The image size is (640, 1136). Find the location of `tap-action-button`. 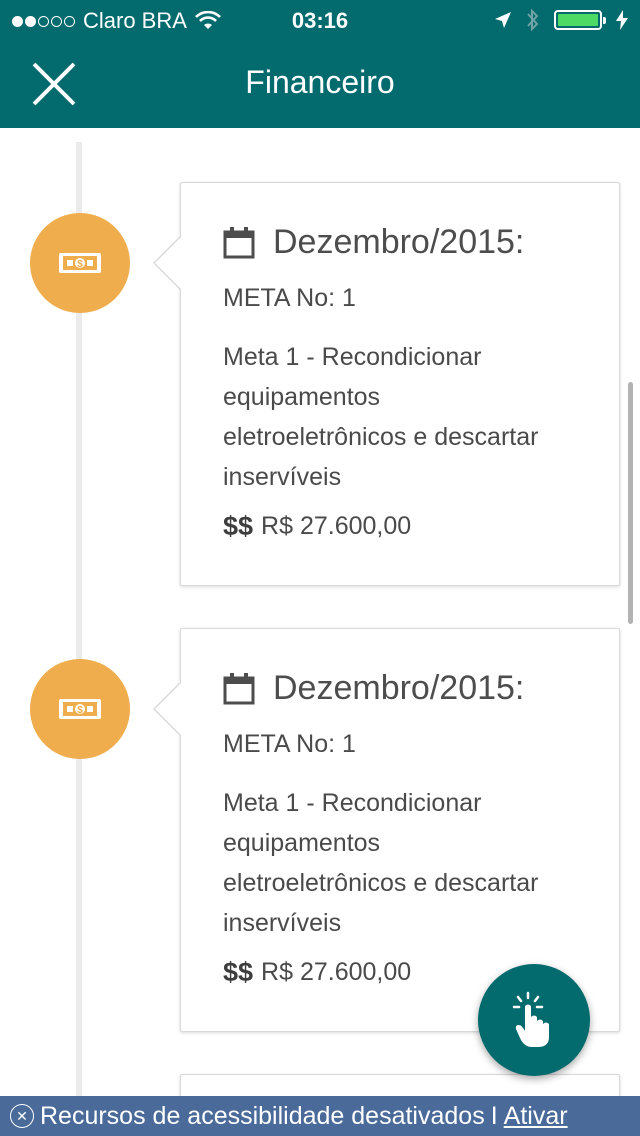

tap-action-button is located at coordinates (534, 1020).